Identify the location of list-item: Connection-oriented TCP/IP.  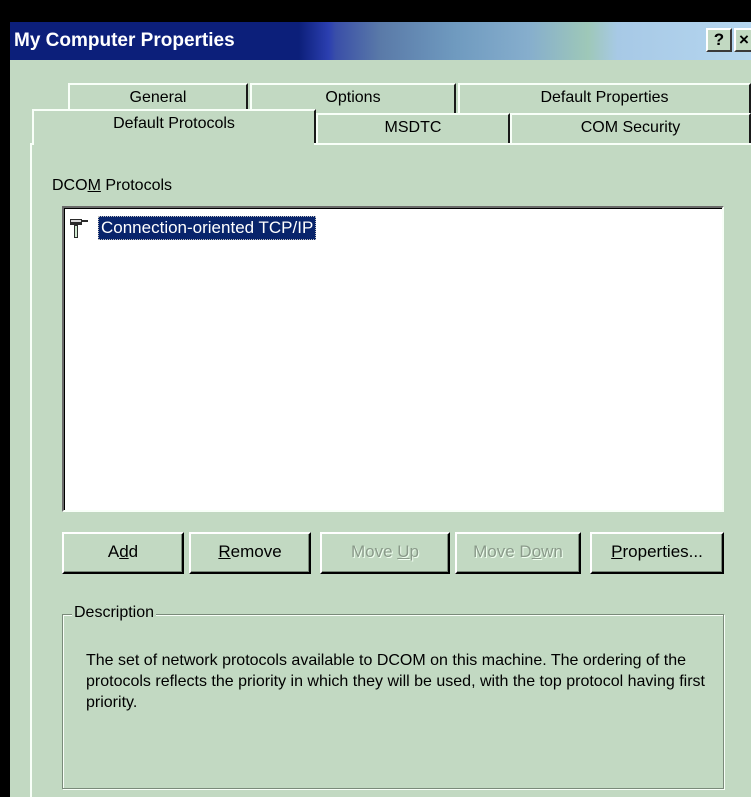
(192, 228).